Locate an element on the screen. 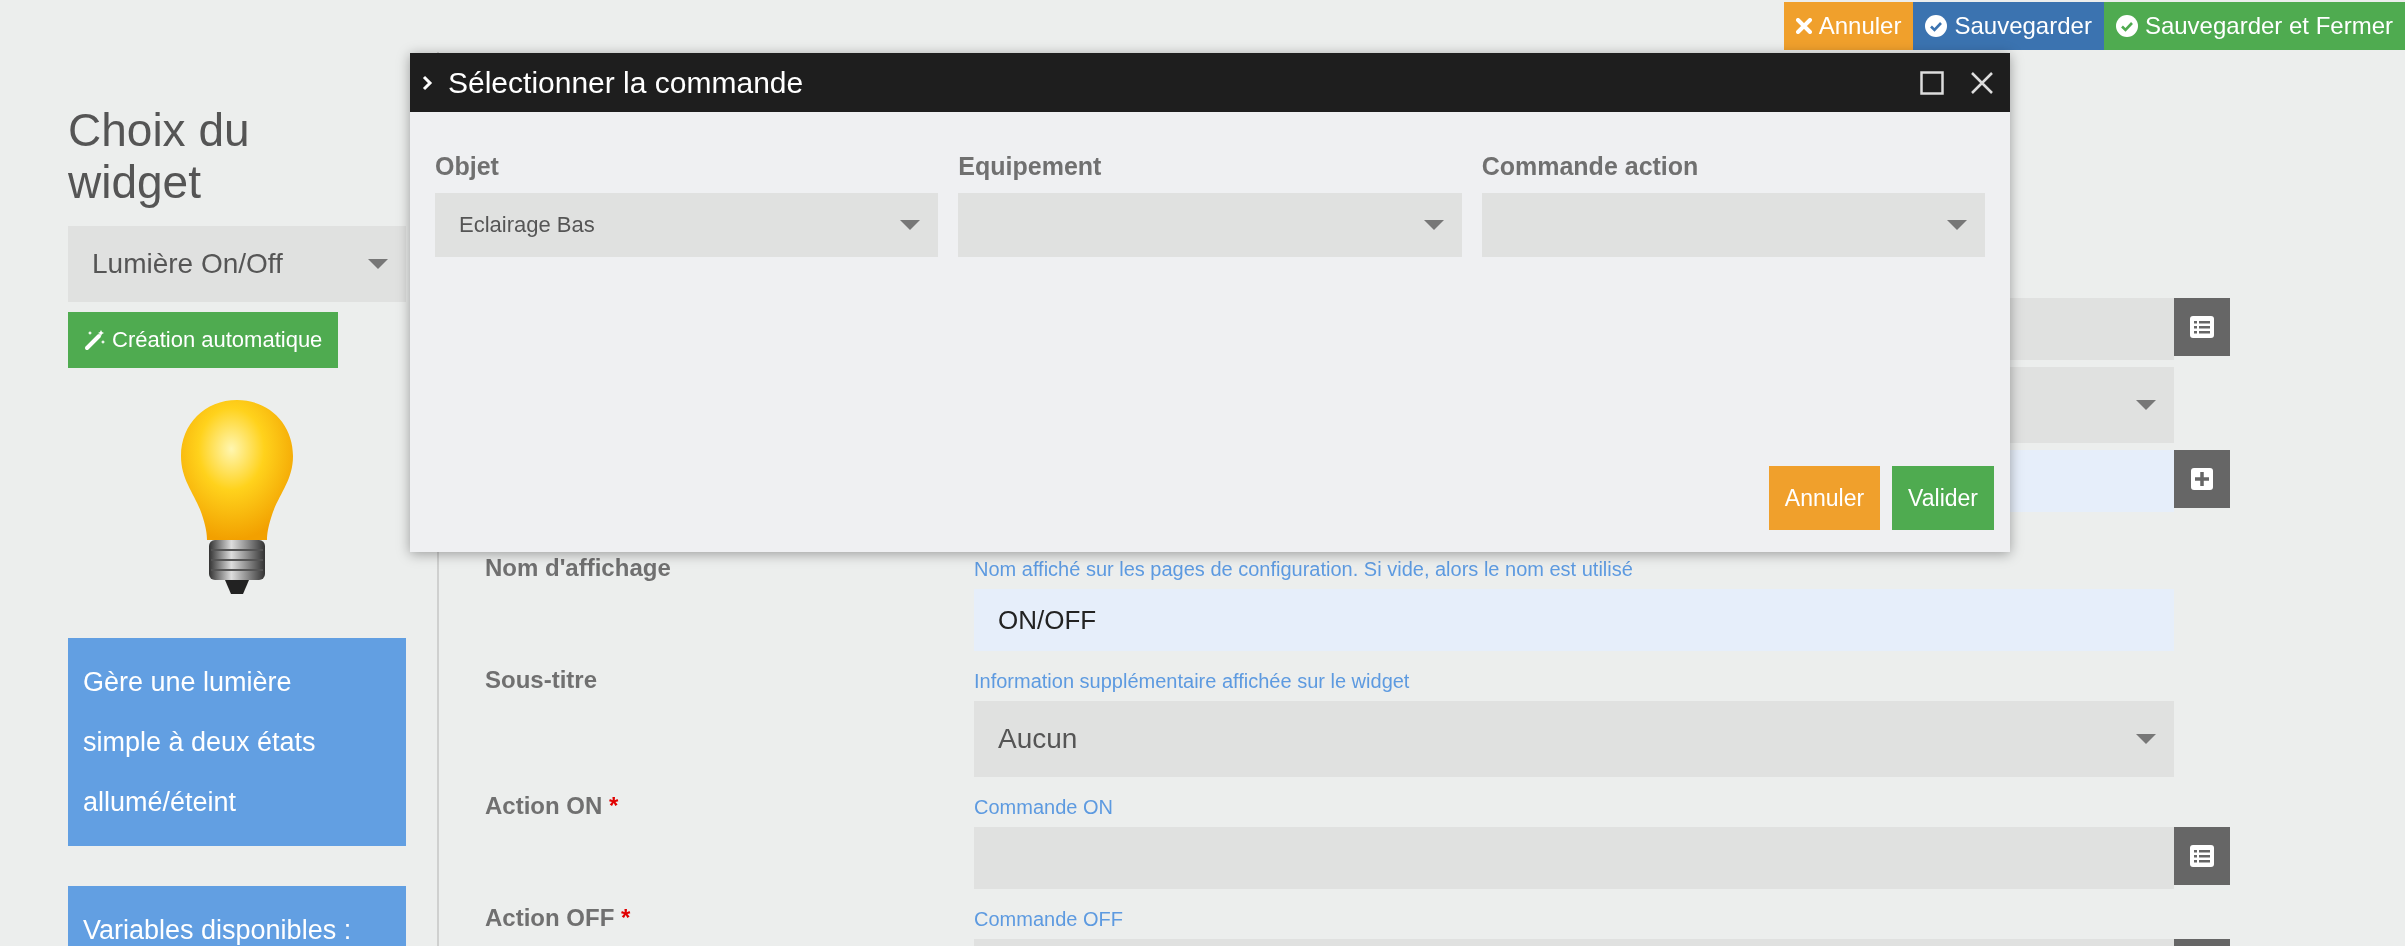 This screenshot has height=946, width=2405. field-label: Nom d'affichage is located at coordinates (578, 567).